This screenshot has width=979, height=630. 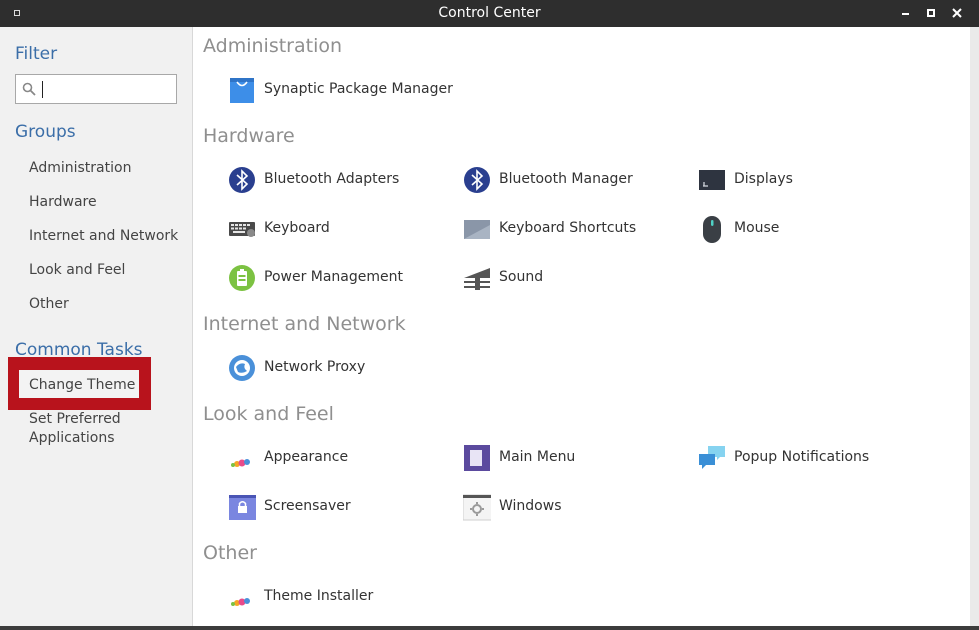 What do you see at coordinates (563, 508) in the screenshot?
I see `item-windows: Windows` at bounding box center [563, 508].